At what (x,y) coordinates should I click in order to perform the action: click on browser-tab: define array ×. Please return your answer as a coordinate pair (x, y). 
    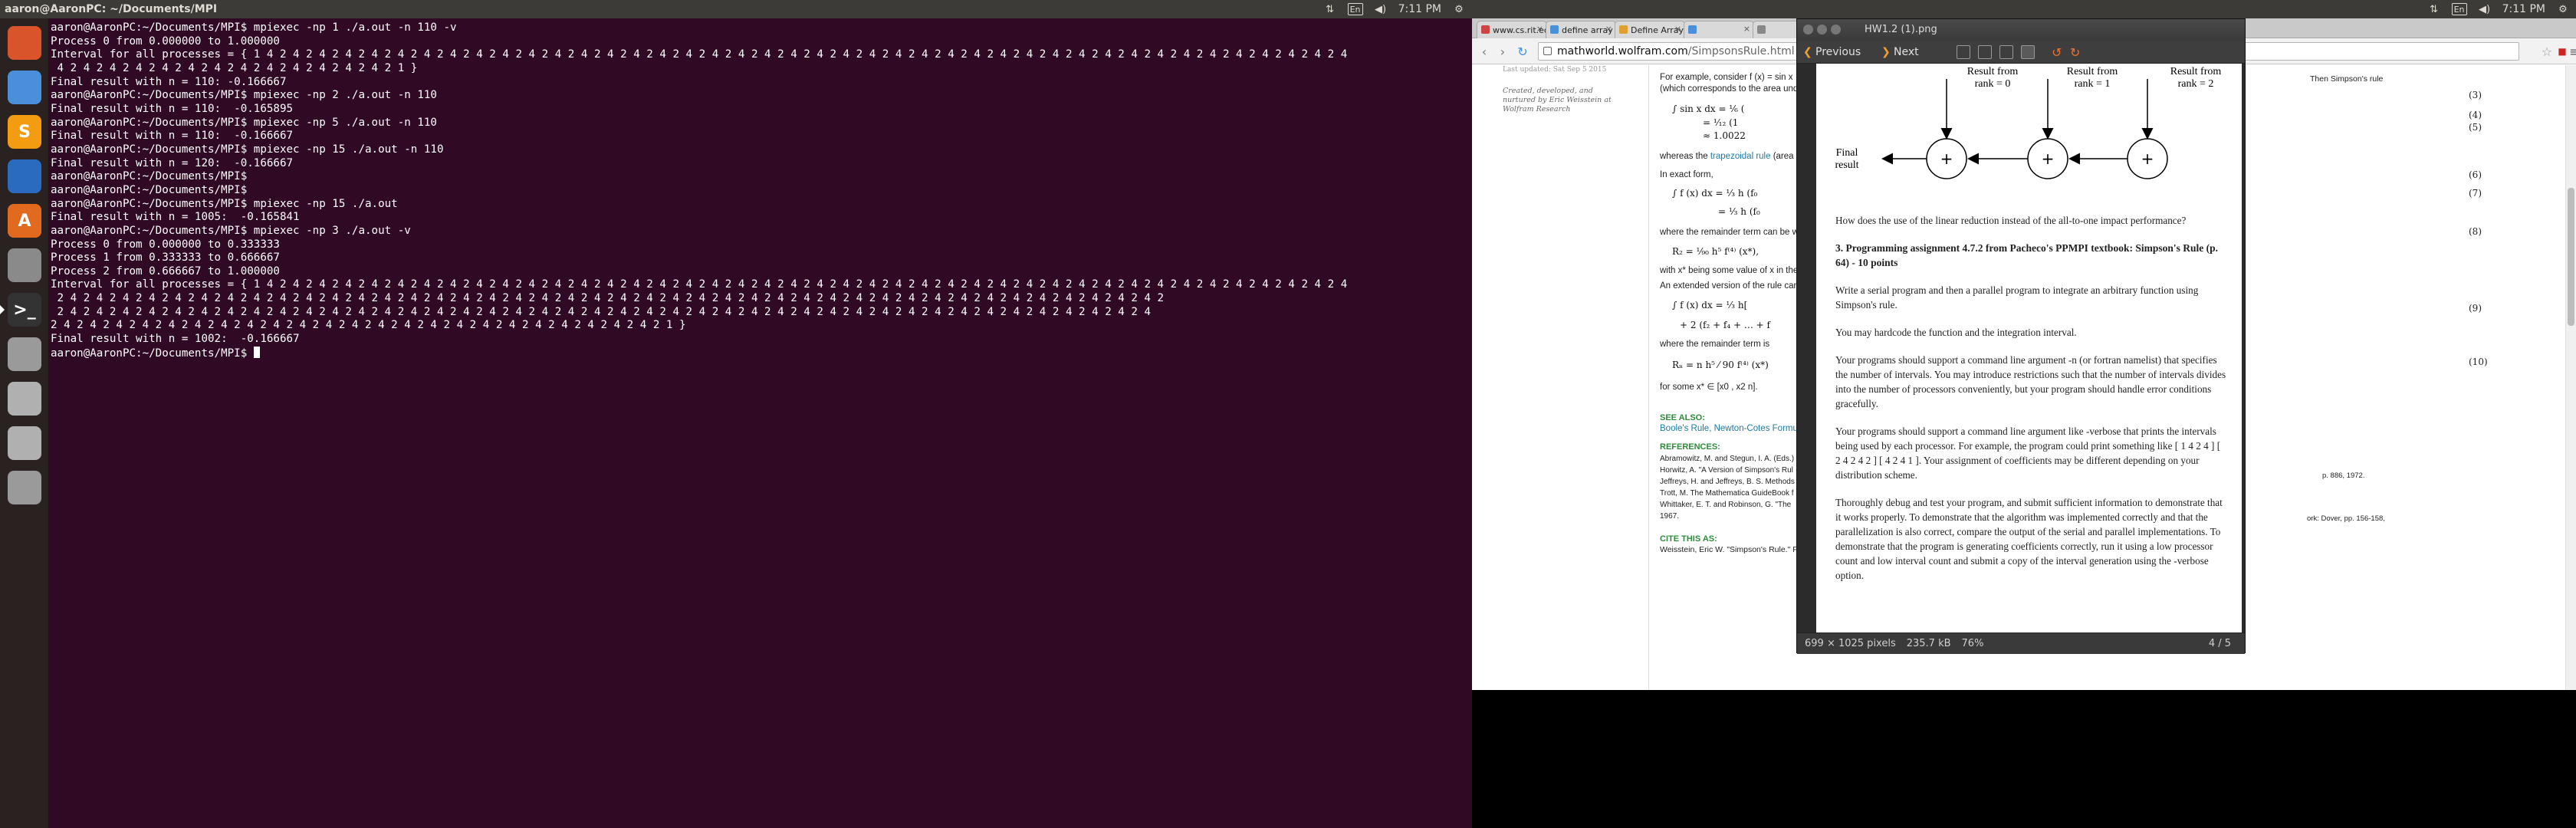
    Looking at the image, I should click on (1581, 30).